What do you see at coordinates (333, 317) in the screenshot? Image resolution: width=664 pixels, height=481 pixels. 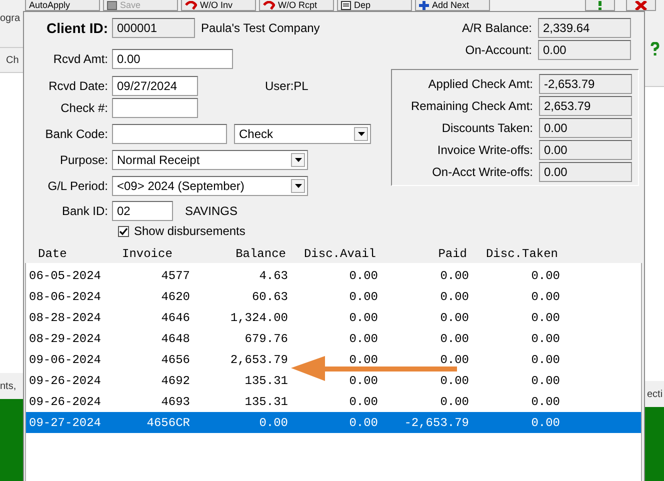 I see `table-row: 08-28-2024 4646 1,324.00 0.00 0.00 0.00` at bounding box center [333, 317].